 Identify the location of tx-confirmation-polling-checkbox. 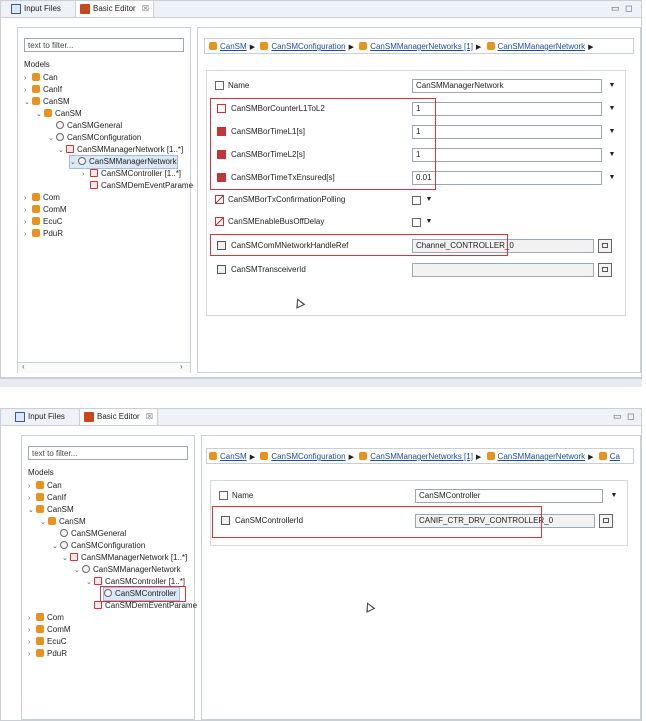
(416, 200).